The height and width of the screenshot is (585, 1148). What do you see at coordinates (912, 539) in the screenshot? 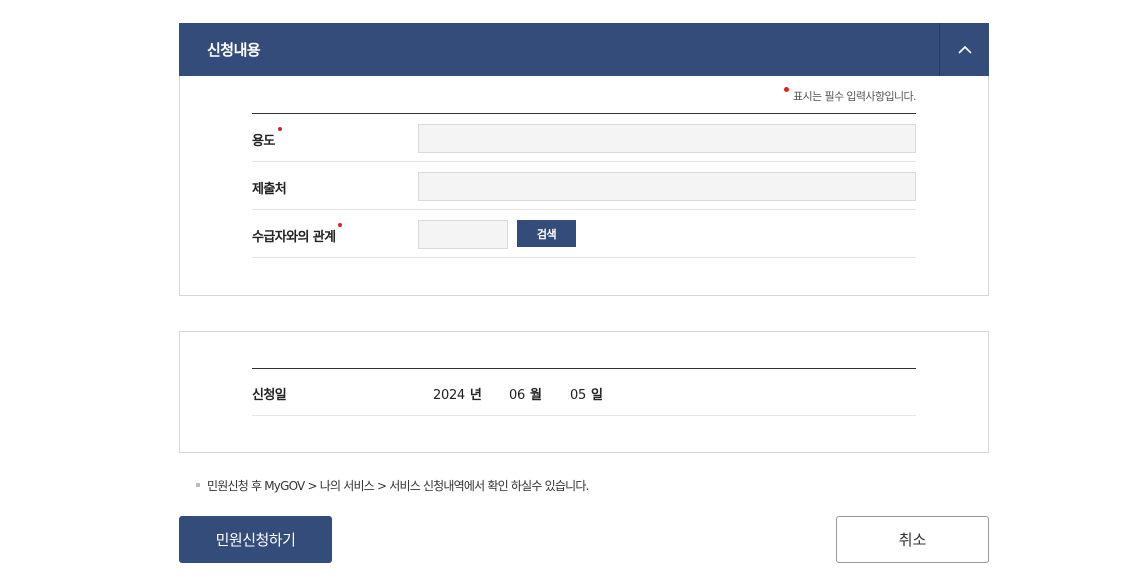
I see `cancel-button: 취소` at bounding box center [912, 539].